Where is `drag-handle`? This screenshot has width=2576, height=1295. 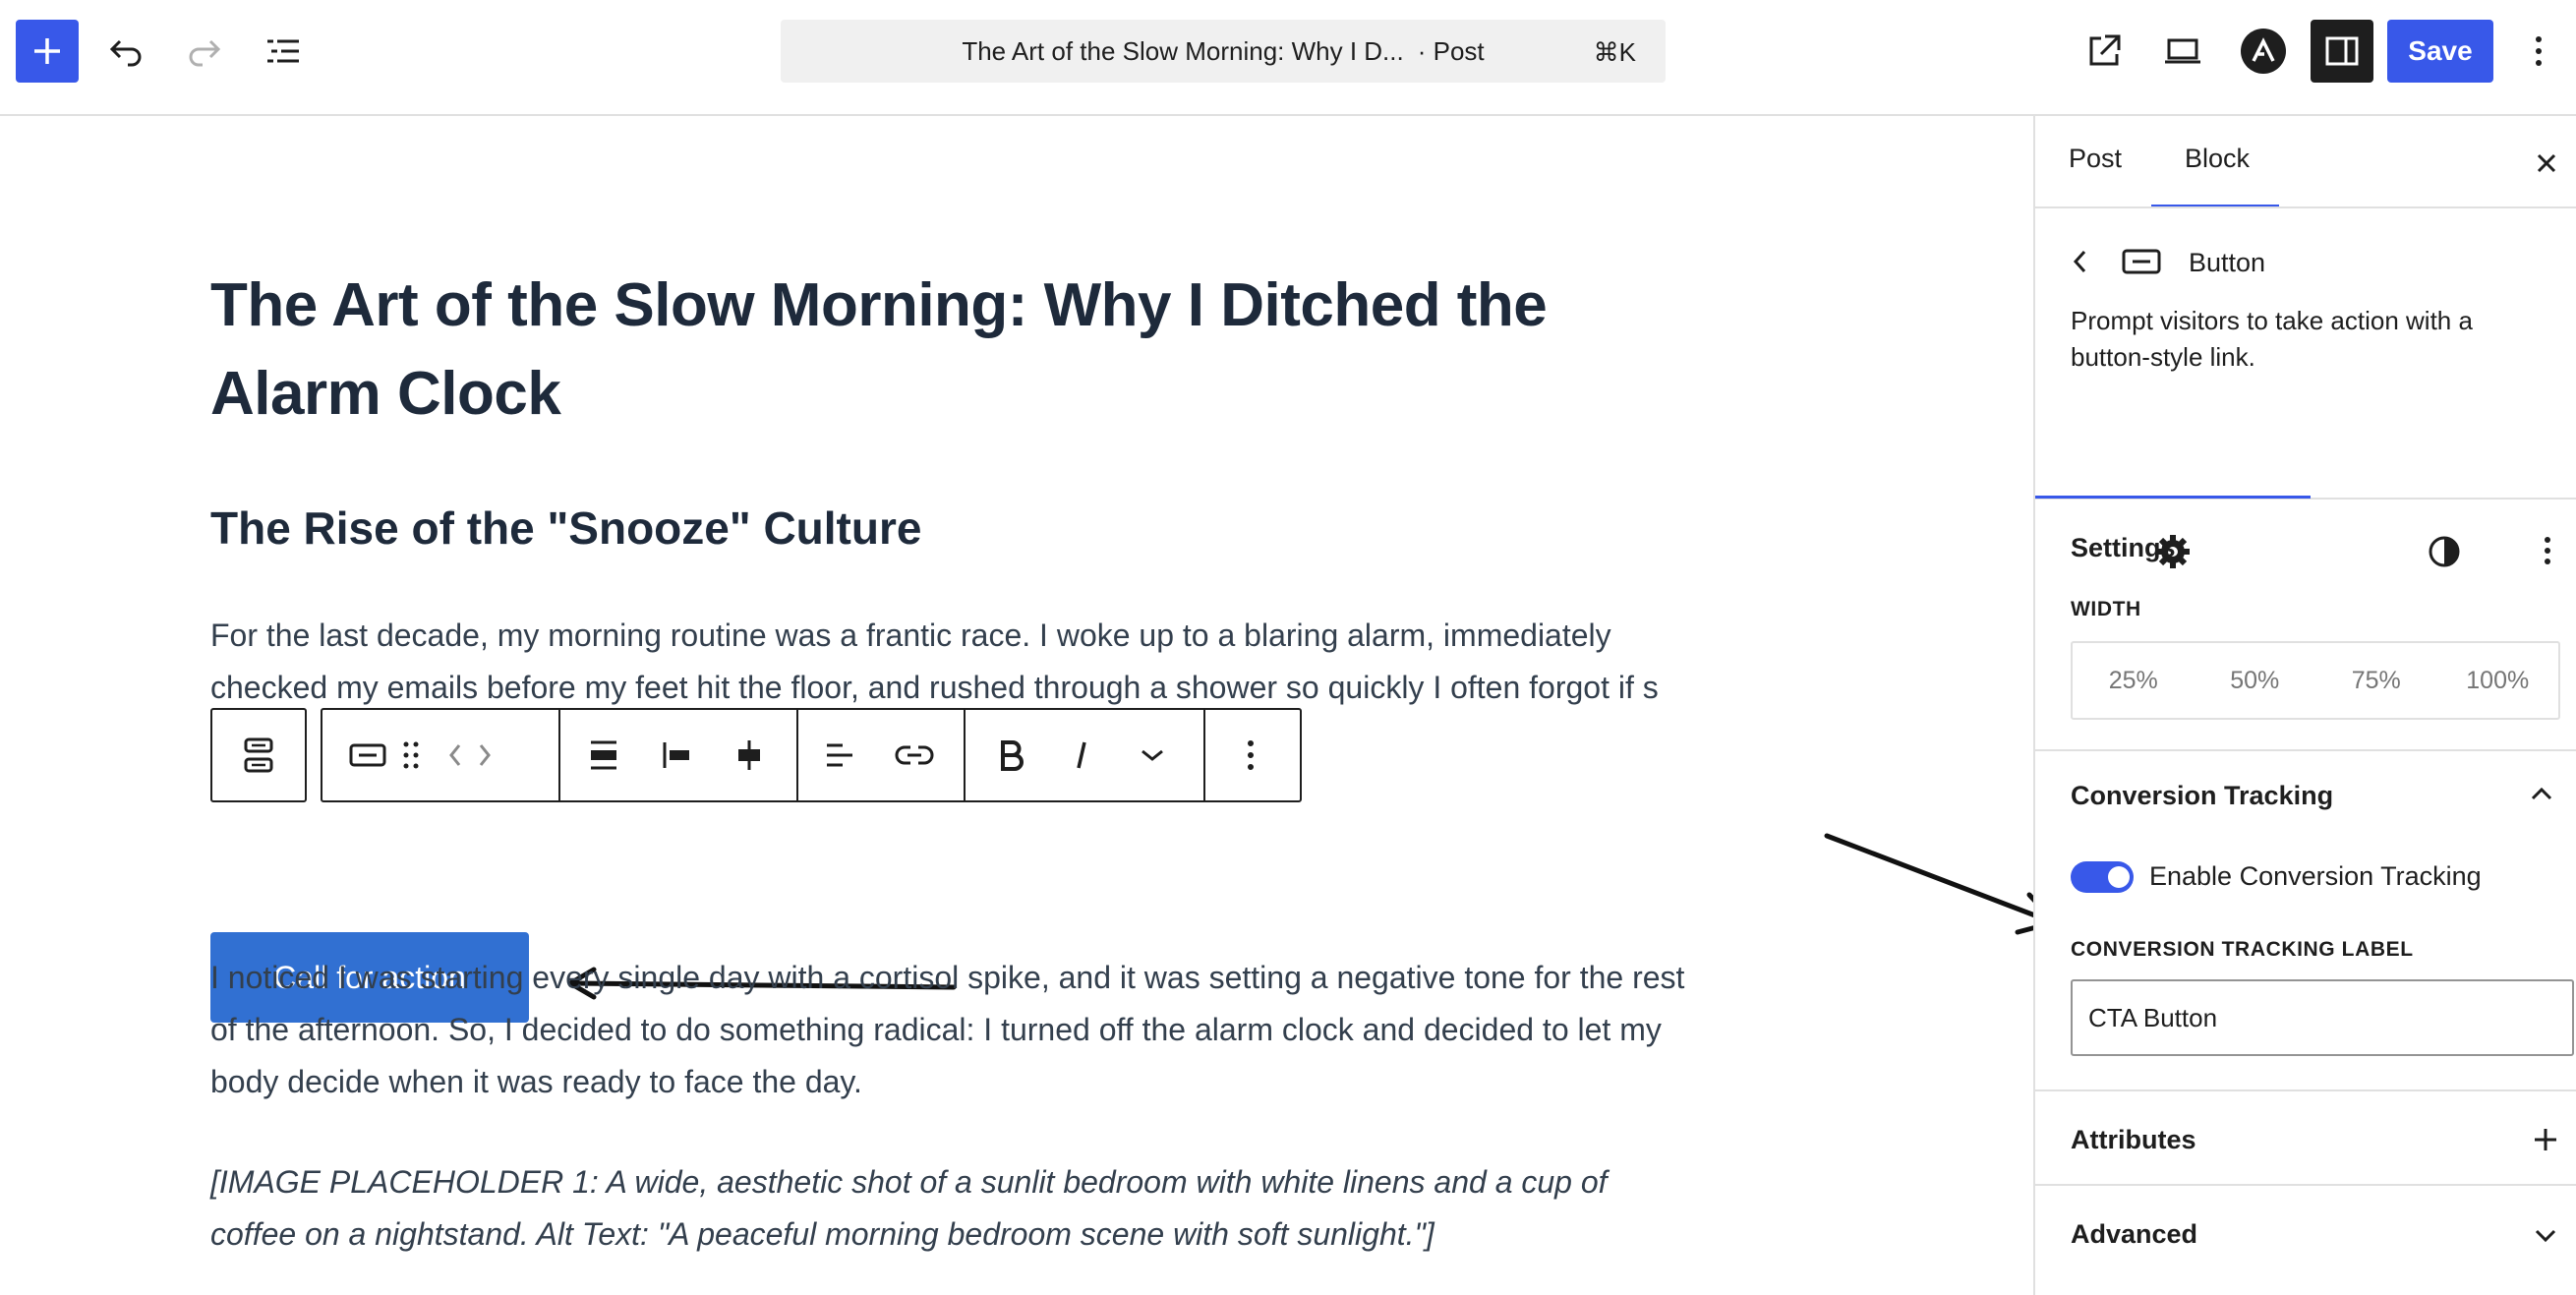
drag-handle is located at coordinates (411, 755).